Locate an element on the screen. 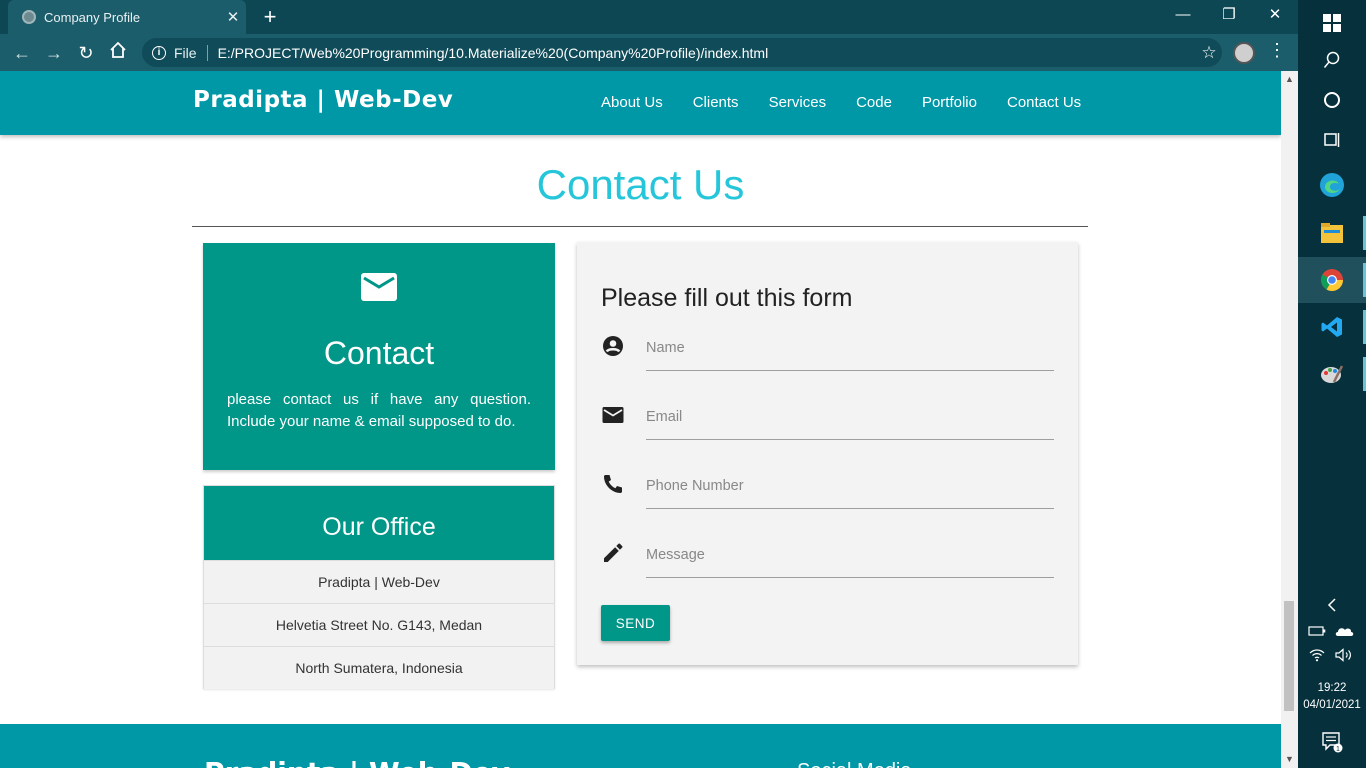  nav-link-portfolio: Portfolio is located at coordinates (949, 103).